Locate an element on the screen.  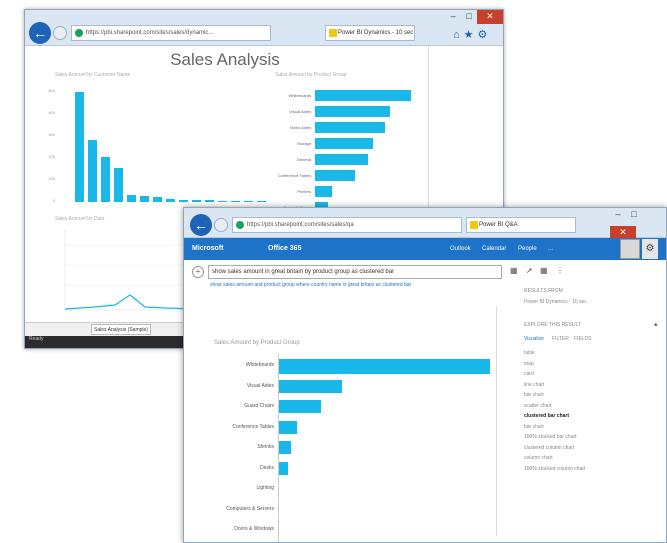
category-label: Computers & Servers is located at coordinates (250, 508).